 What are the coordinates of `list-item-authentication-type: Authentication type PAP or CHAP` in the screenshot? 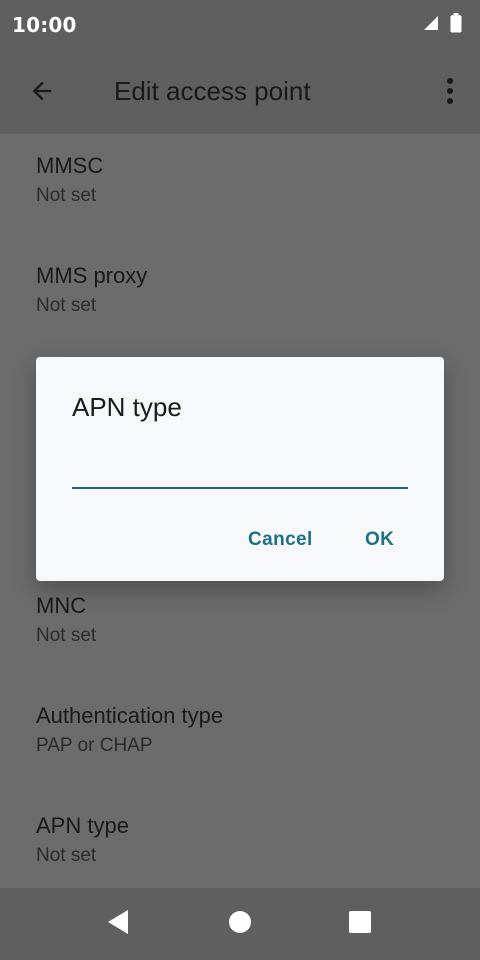 It's located at (246, 736).